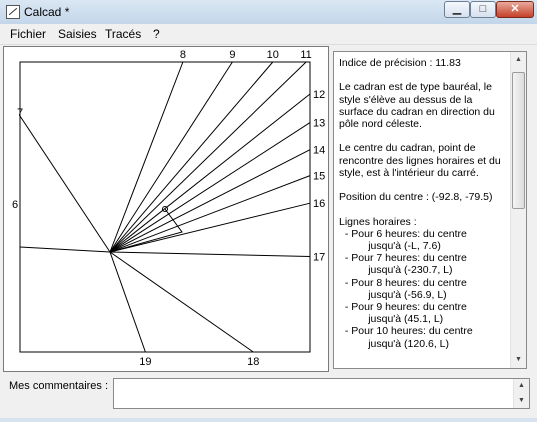 Image resolution: width=537 pixels, height=422 pixels. What do you see at coordinates (415, 87) in the screenshot?
I see `info-line: Le cadran est de type bauréal, le` at bounding box center [415, 87].